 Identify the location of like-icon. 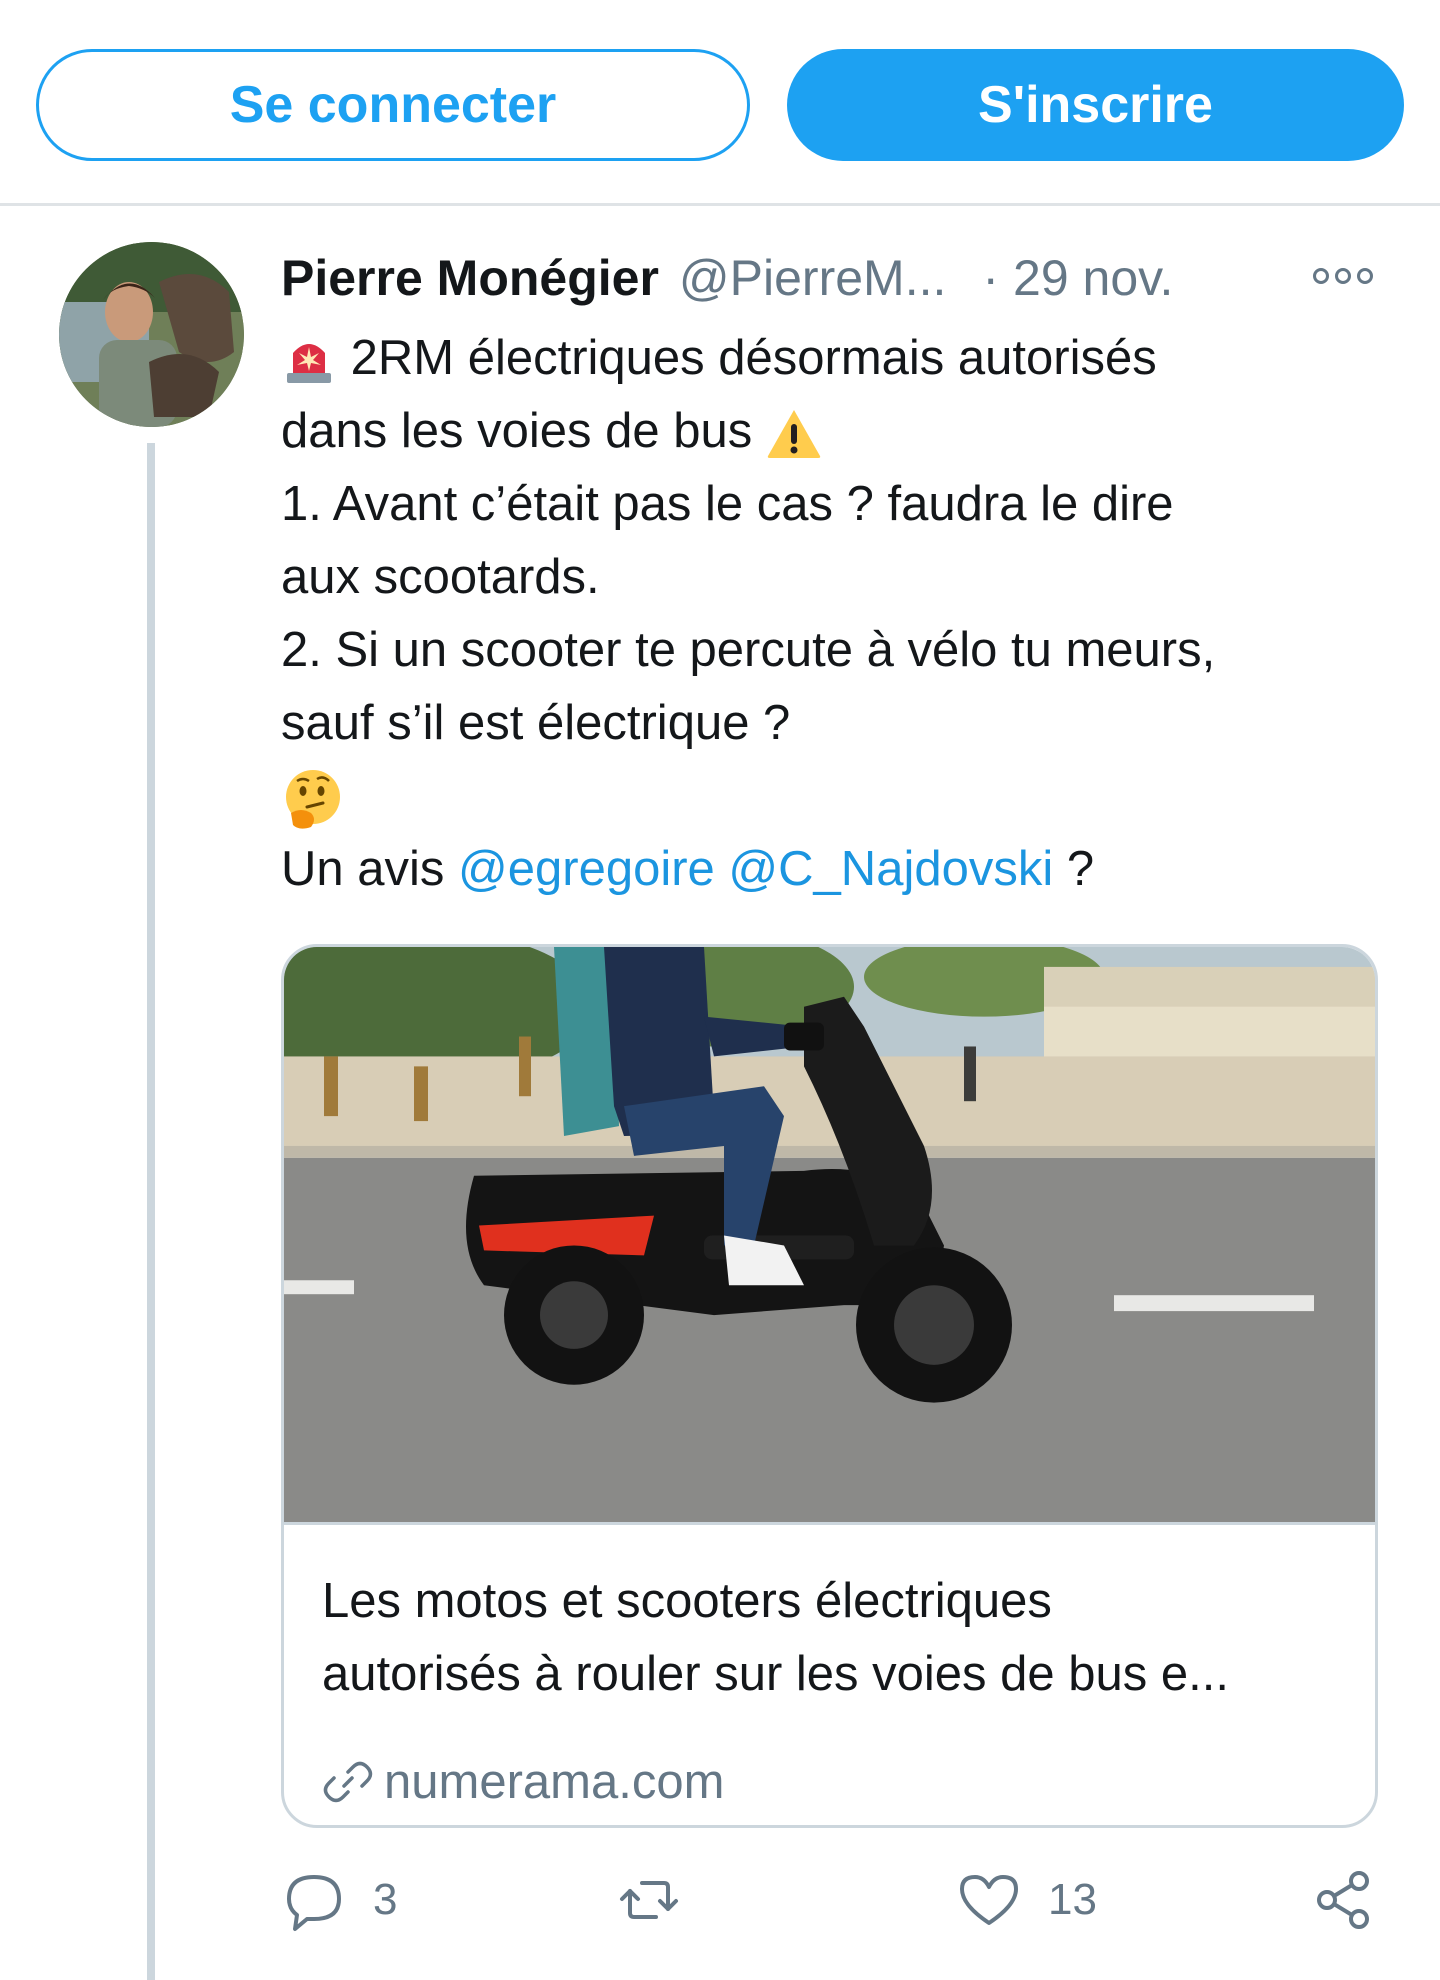
(989, 1900).